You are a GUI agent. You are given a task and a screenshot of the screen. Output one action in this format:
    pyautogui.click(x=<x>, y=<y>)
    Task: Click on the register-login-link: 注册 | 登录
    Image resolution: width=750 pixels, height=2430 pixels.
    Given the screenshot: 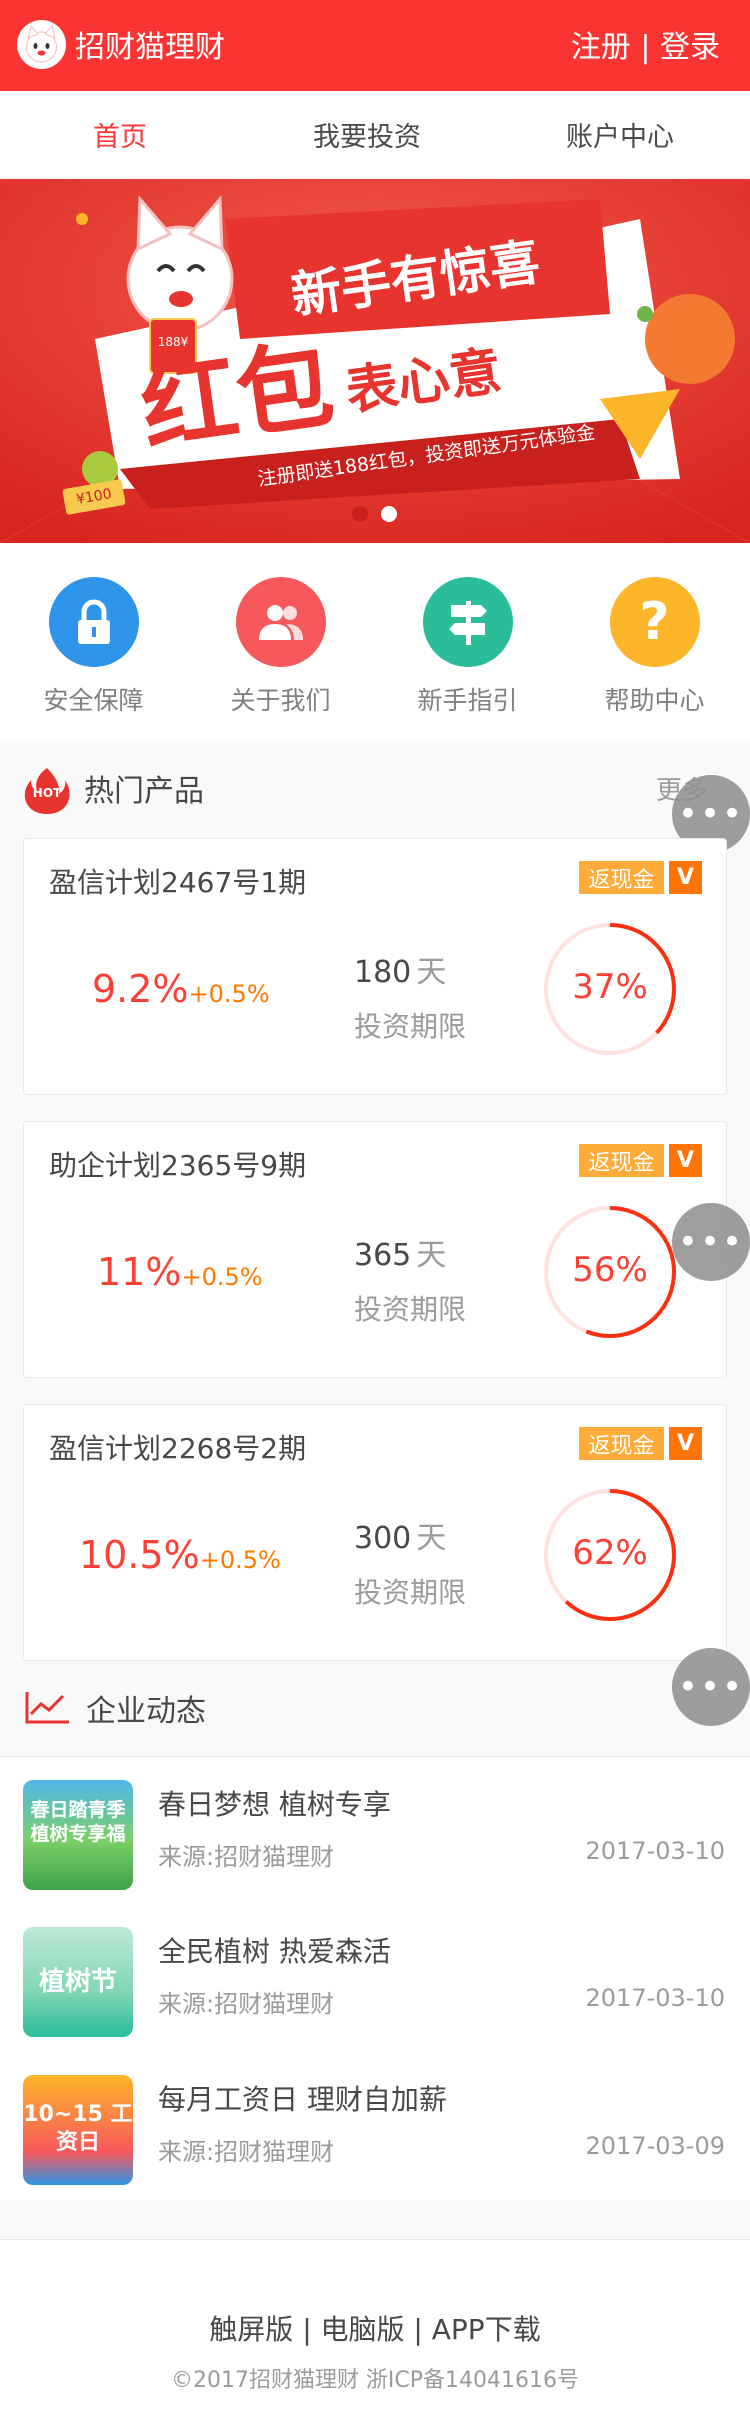 What is the action you would take?
    pyautogui.click(x=645, y=44)
    